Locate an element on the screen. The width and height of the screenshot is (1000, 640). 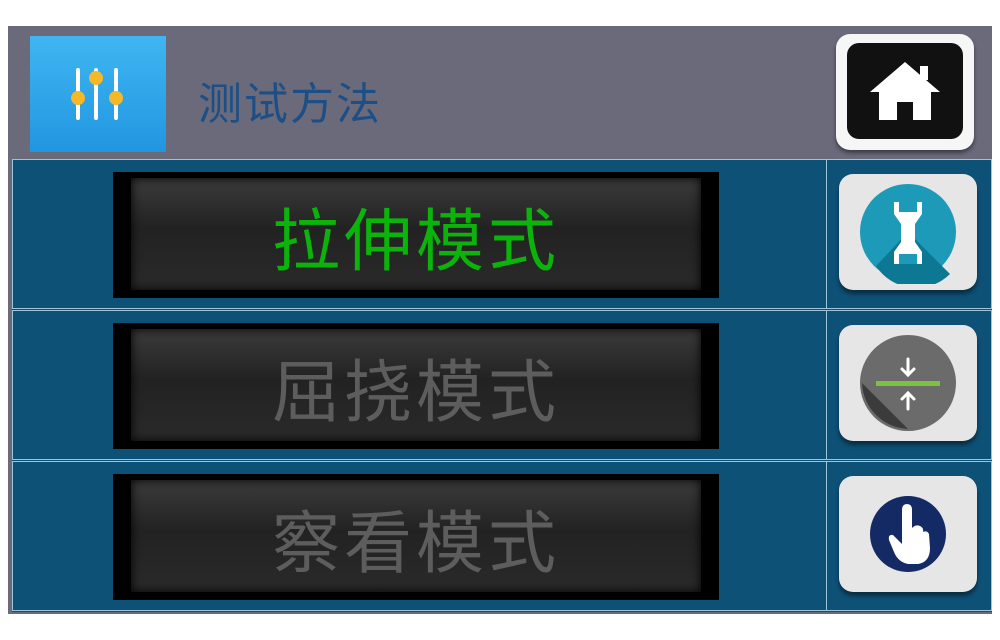
flex-icon-button is located at coordinates (908, 383).